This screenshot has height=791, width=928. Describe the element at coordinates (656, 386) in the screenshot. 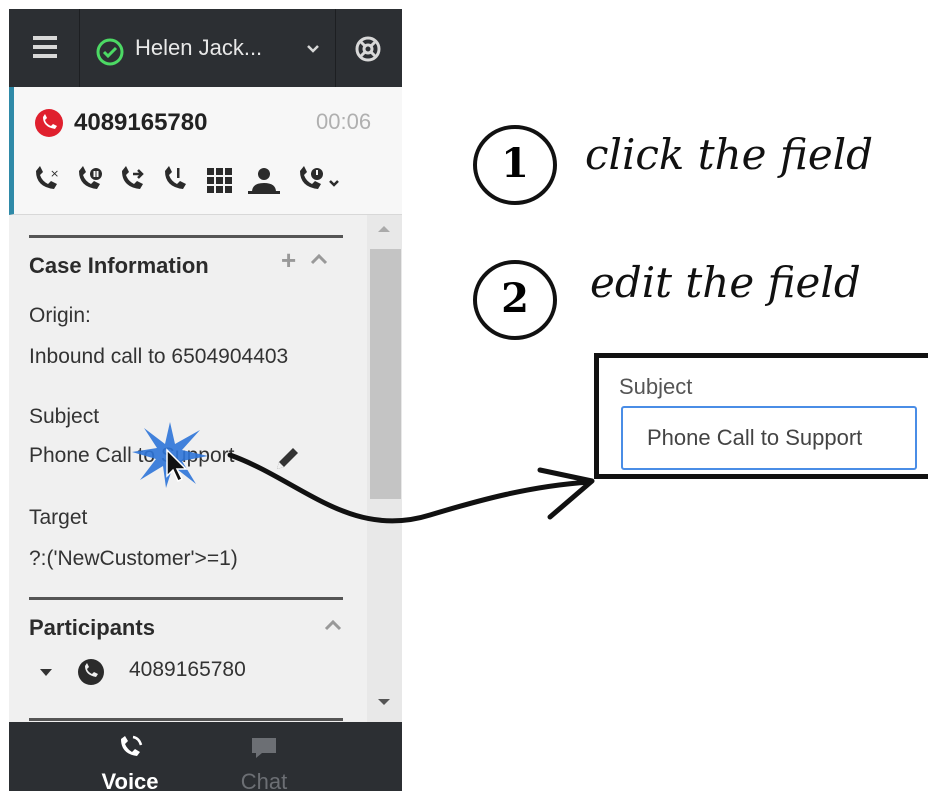

I see `subject-field-label: Subject` at that location.